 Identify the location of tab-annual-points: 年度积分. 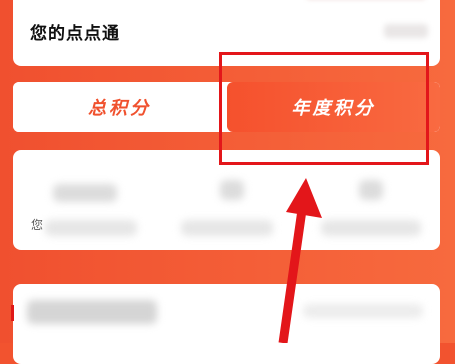
(333, 107).